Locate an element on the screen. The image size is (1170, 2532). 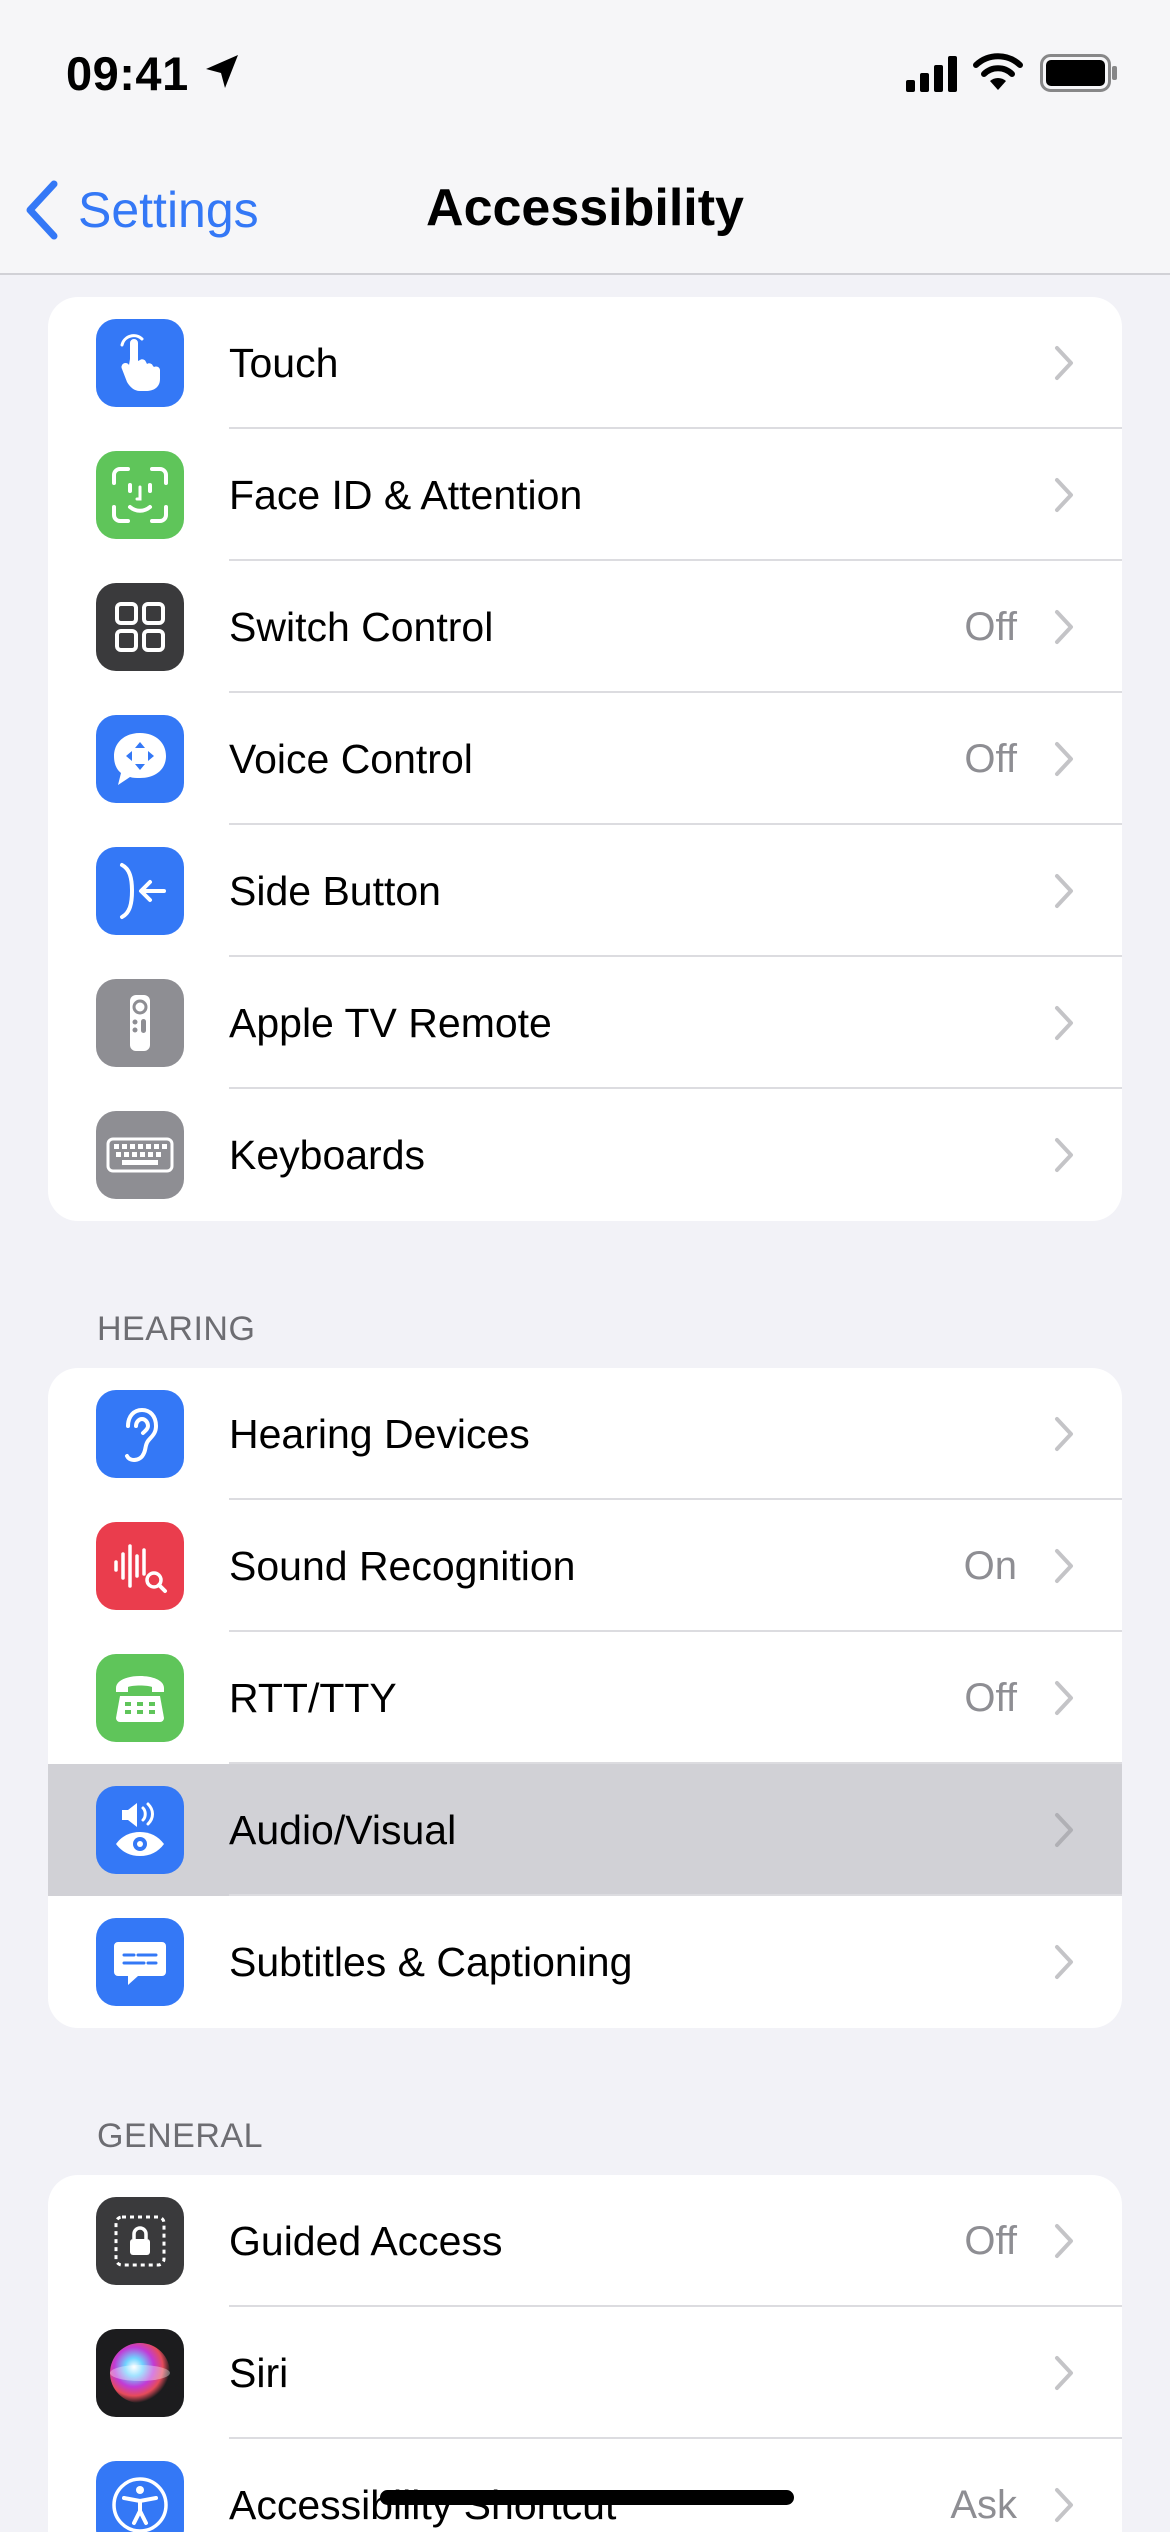
voice-control-icon is located at coordinates (140, 759).